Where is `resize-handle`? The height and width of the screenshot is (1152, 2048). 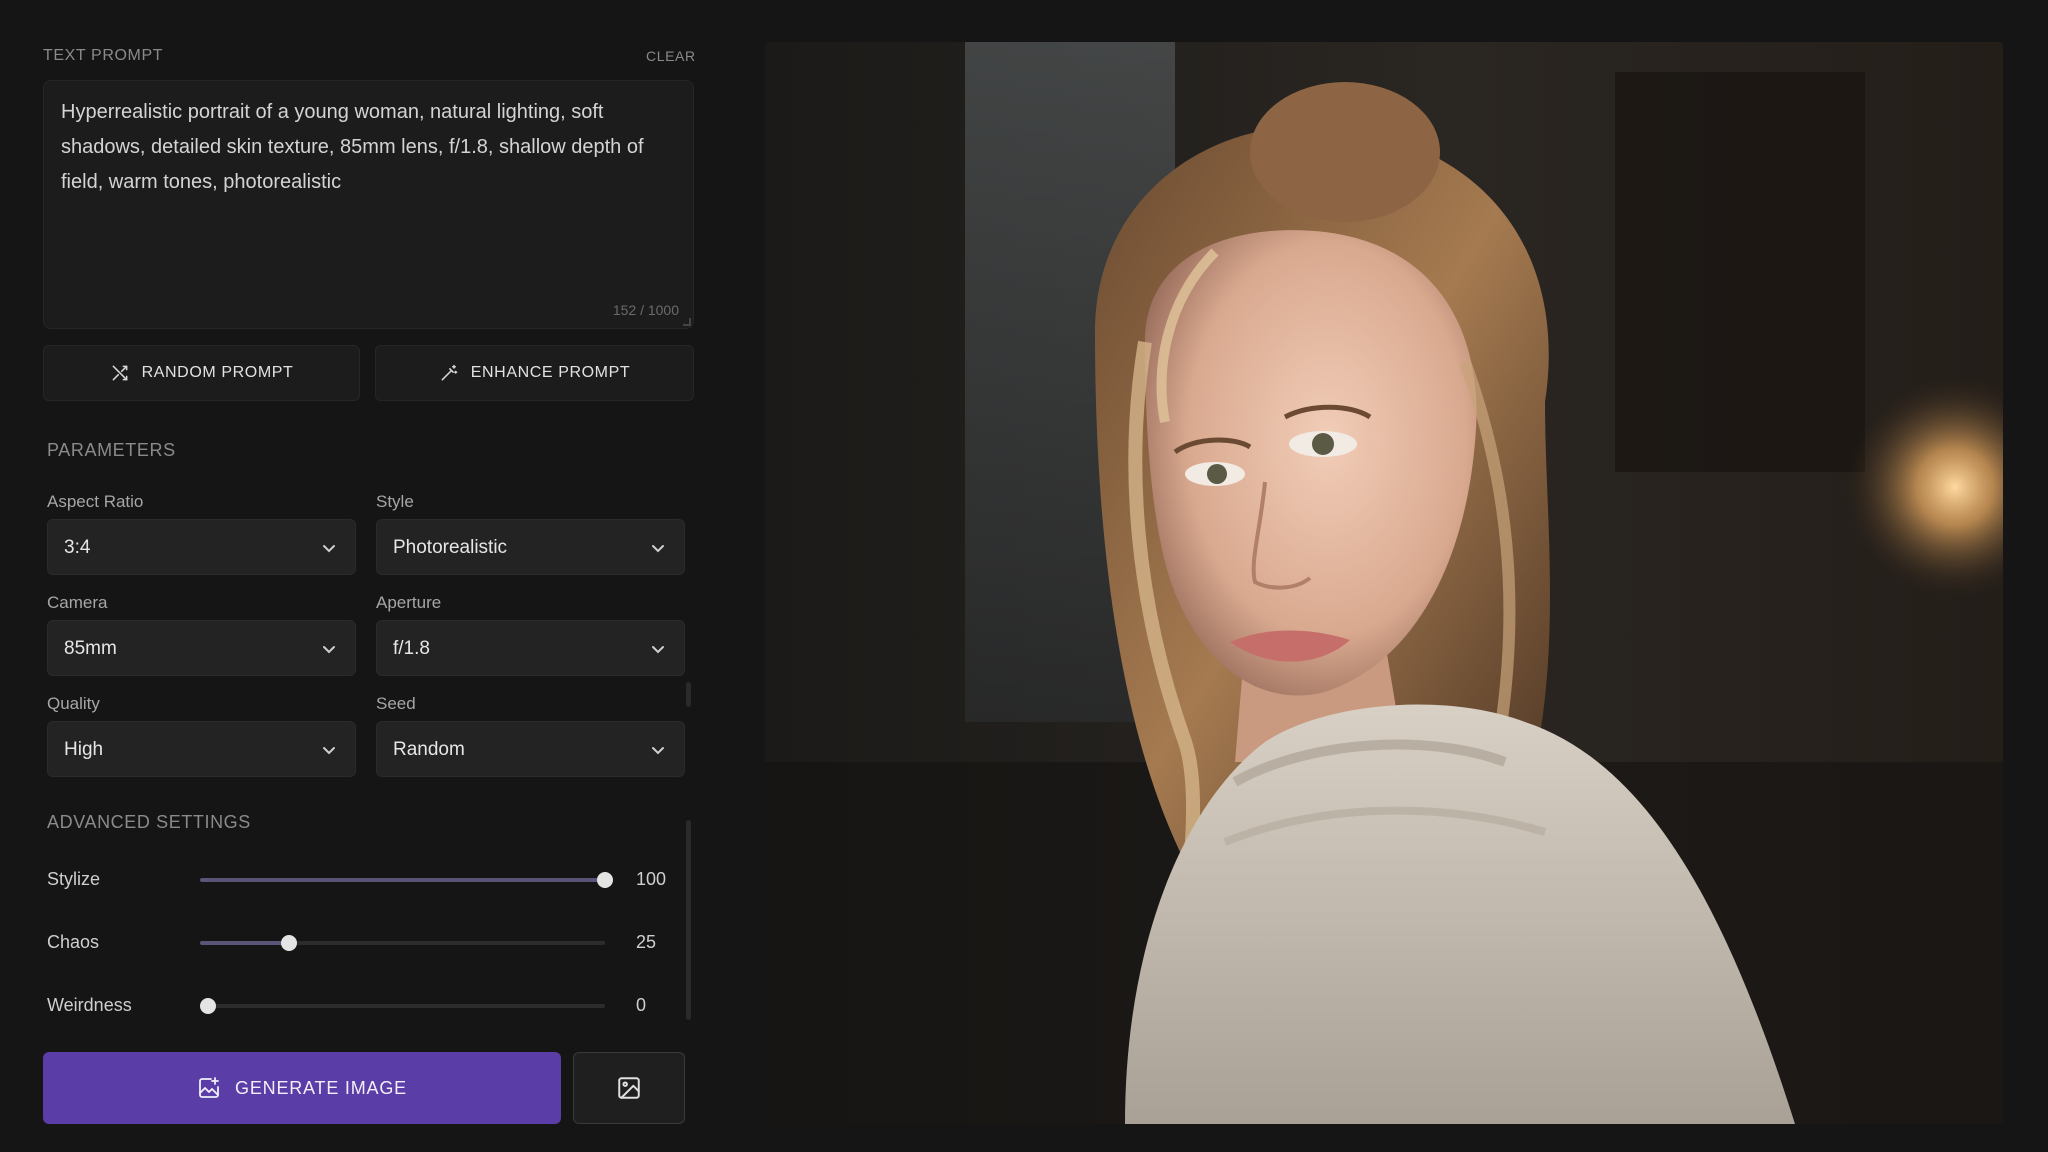
resize-handle is located at coordinates (687, 322).